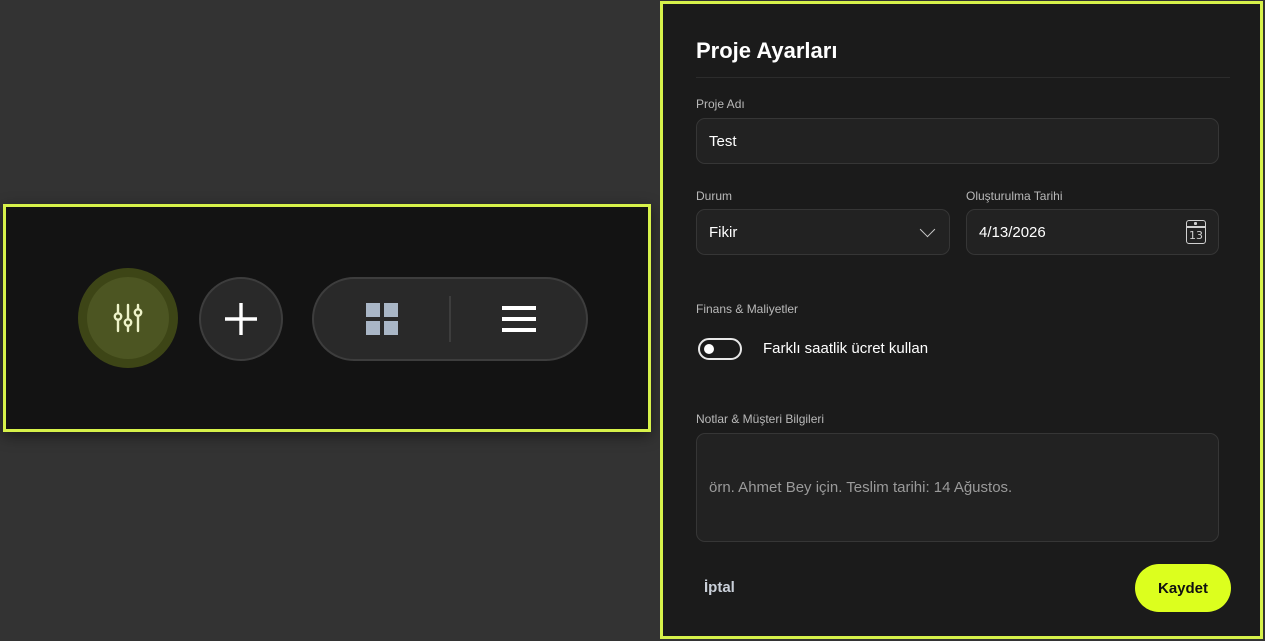 The height and width of the screenshot is (641, 1265). Describe the element at coordinates (723, 232) in the screenshot. I see `status-value: Fikir` at that location.